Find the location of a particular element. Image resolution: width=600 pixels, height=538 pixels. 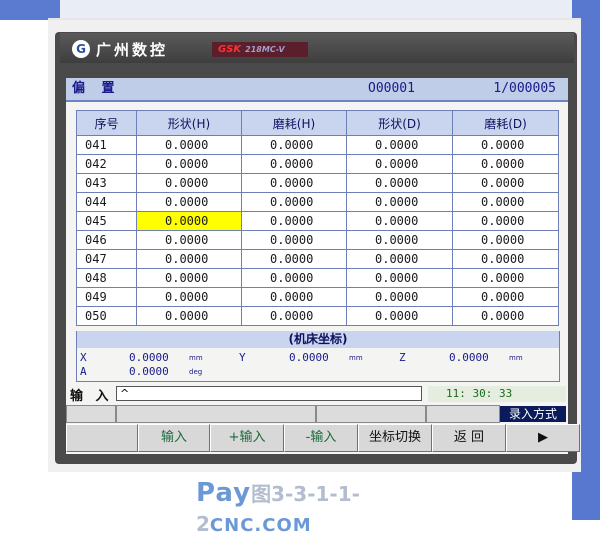

softkey-minus-input: -输入 is located at coordinates (321, 438).